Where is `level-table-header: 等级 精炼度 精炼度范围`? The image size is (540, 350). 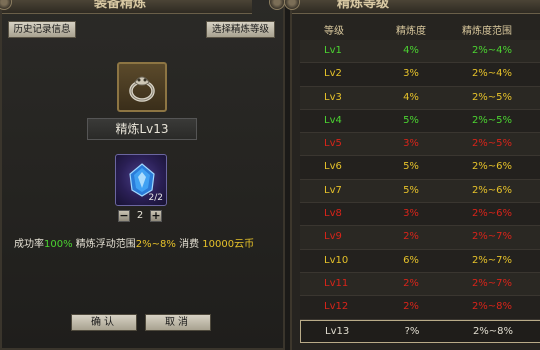
level-table-header: 等级 精炼度 精炼度范围 is located at coordinates (420, 28).